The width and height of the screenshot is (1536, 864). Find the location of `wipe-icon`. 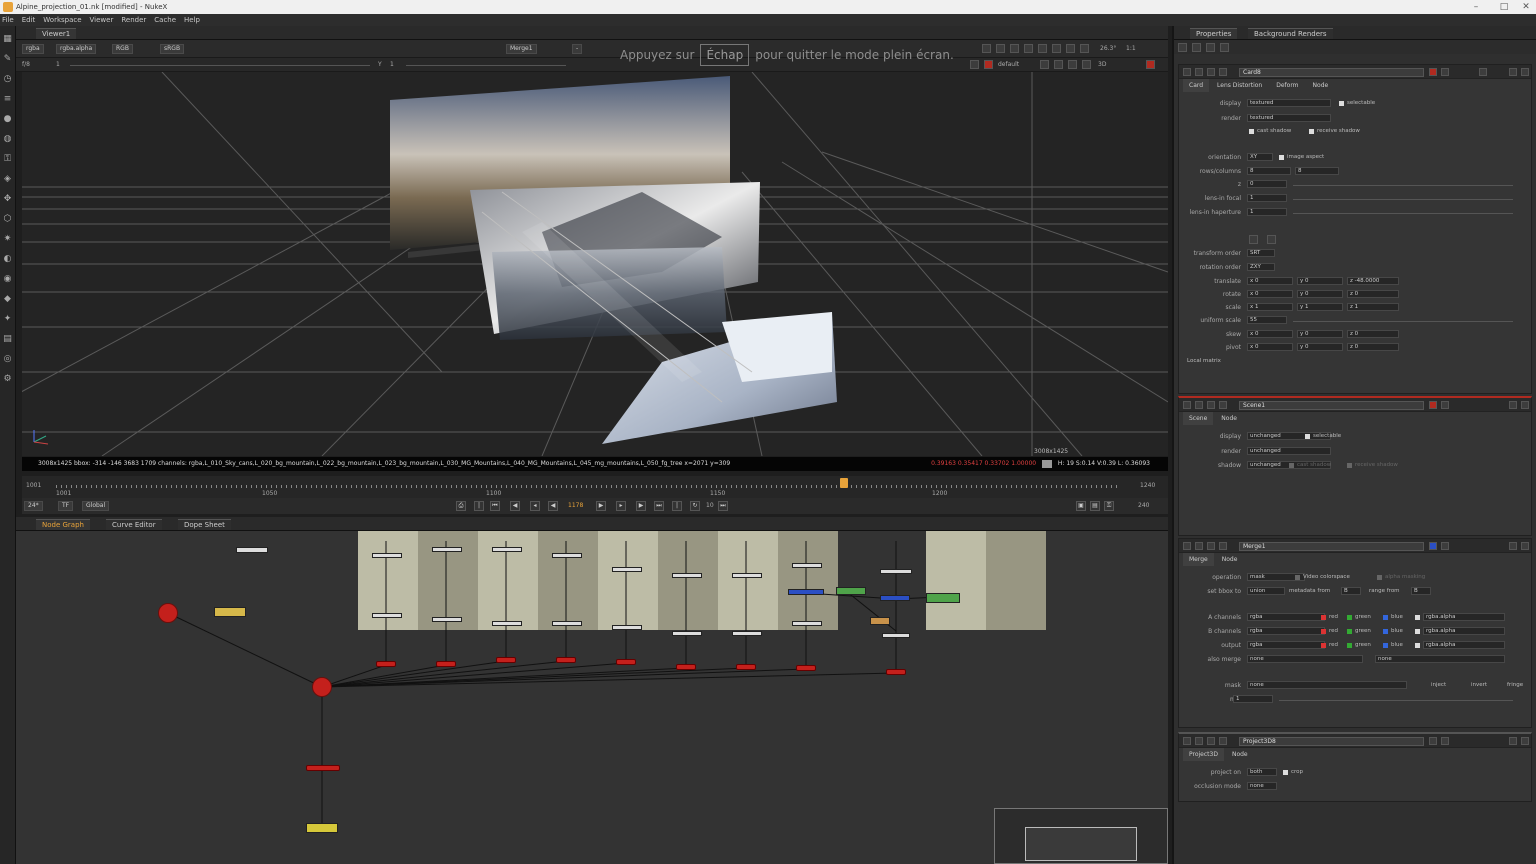

wipe-icon is located at coordinates (1014, 48).